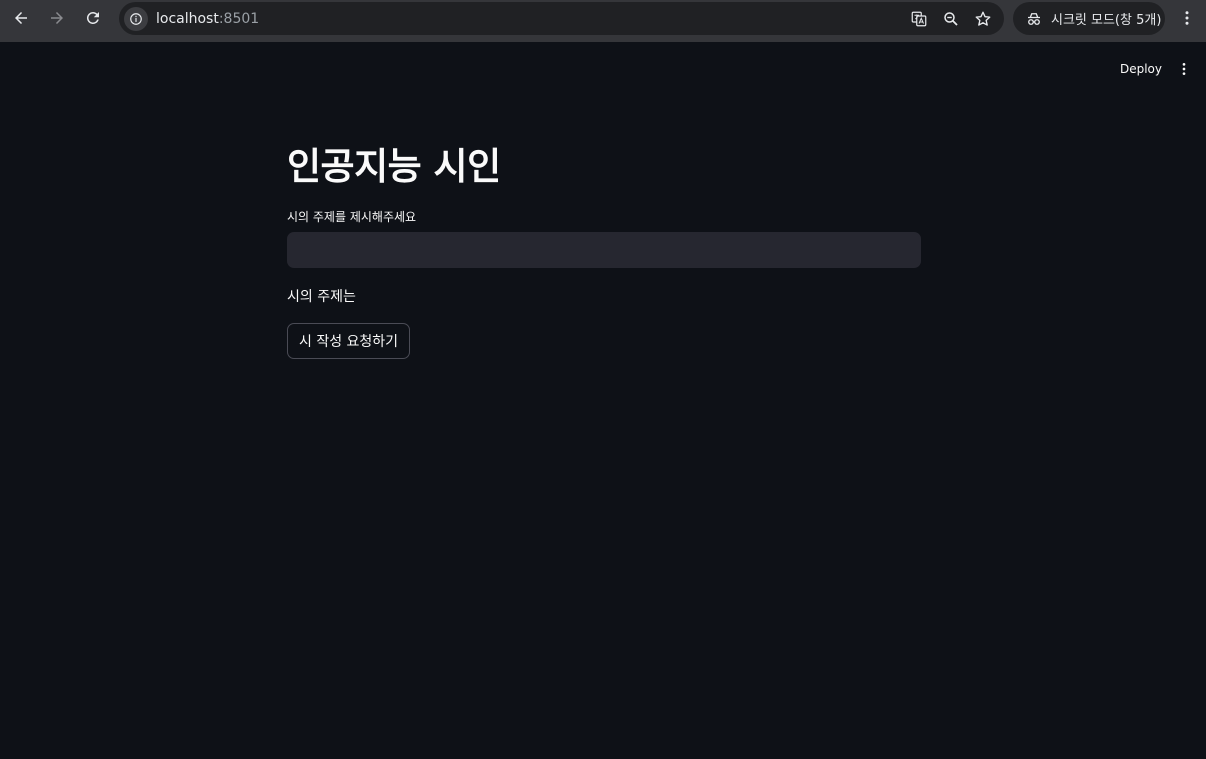 Image resolution: width=1206 pixels, height=759 pixels. Describe the element at coordinates (561, 18) in the screenshot. I see `address-bar: localhost:8501` at that location.